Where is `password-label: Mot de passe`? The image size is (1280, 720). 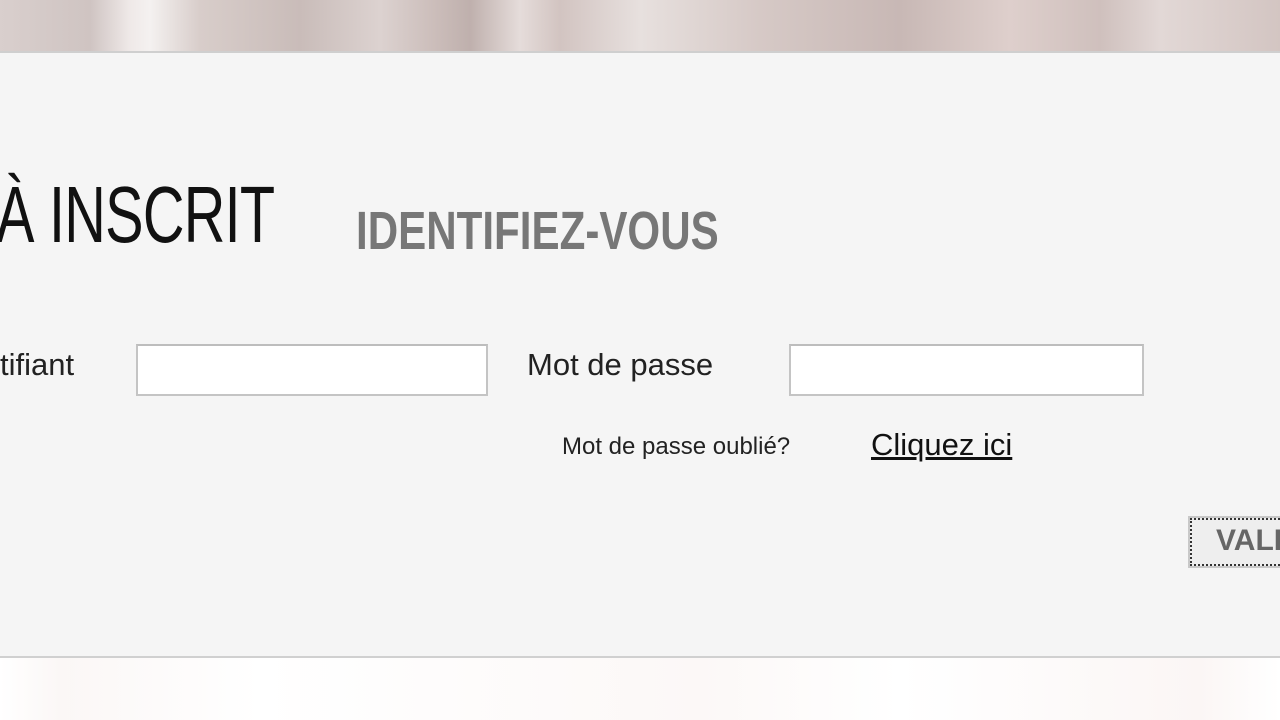 password-label: Mot de passe is located at coordinates (620, 364).